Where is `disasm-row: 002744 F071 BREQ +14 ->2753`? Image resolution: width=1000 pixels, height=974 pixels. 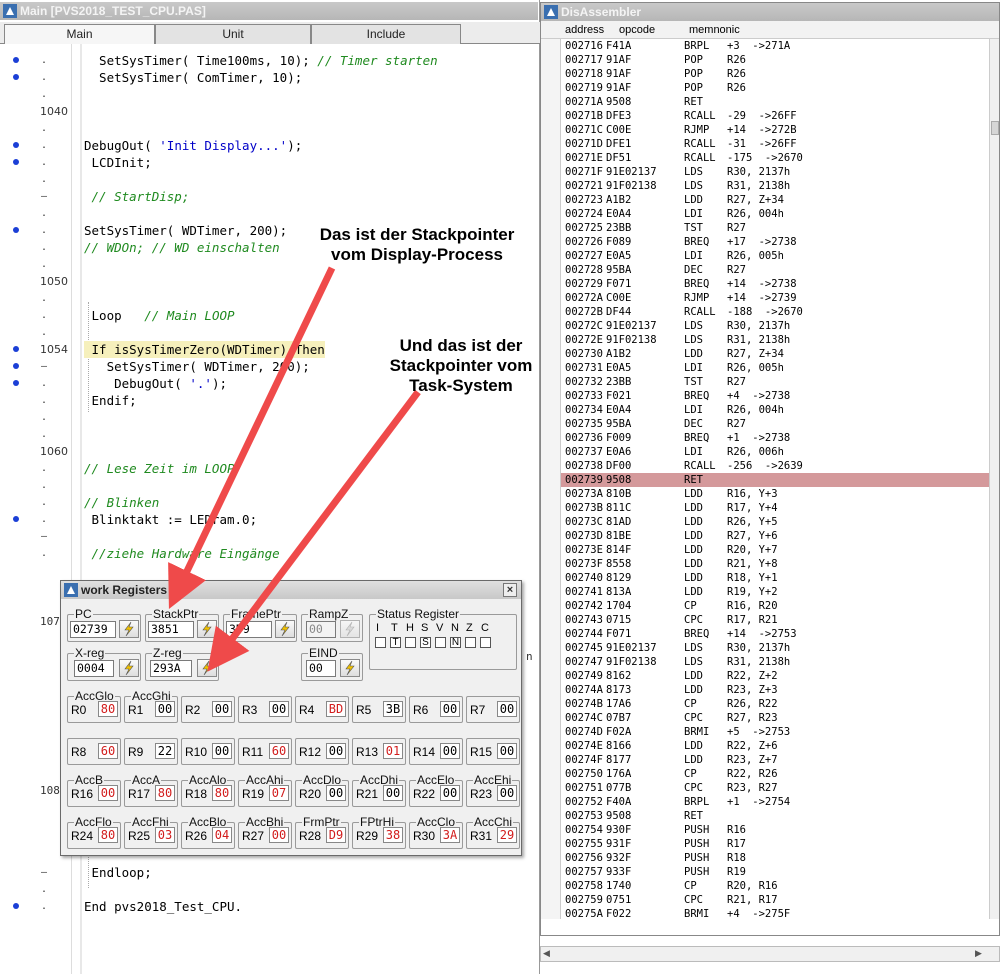
disasm-row: 002744 F071 BREQ +14 ->2753 is located at coordinates (775, 634).